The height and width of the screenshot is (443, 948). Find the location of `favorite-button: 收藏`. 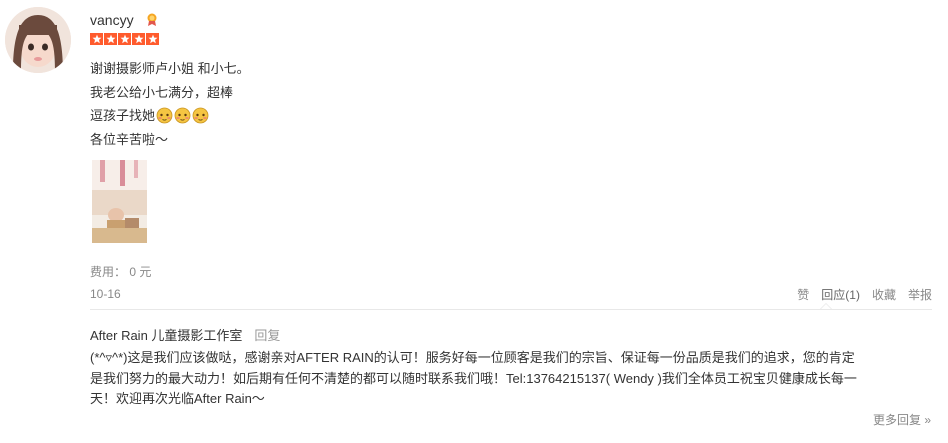

favorite-button: 收藏 is located at coordinates (884, 294).